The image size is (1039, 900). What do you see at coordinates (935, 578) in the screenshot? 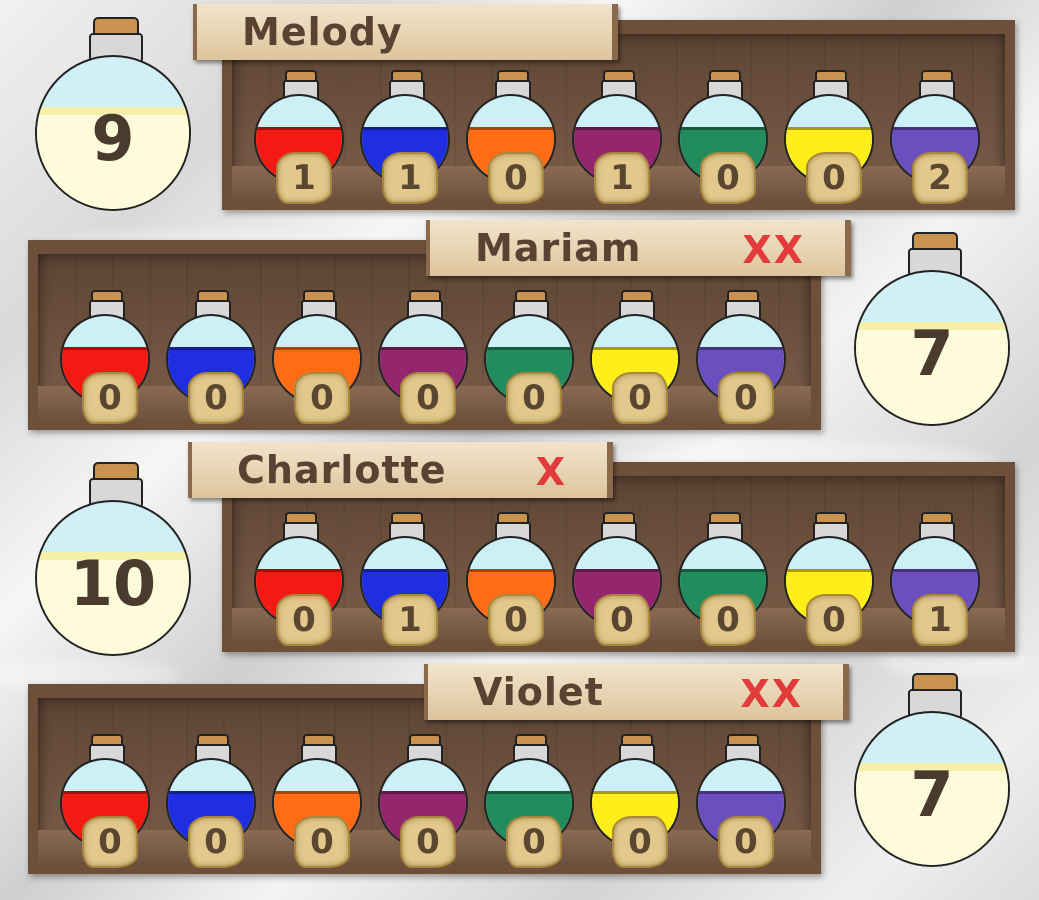
I see `potion-violet: 1` at bounding box center [935, 578].